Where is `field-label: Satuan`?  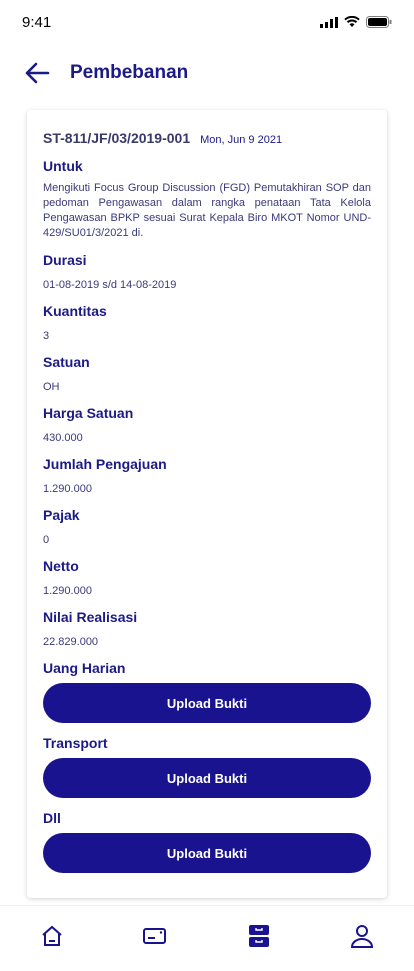
field-label: Satuan is located at coordinates (66, 362).